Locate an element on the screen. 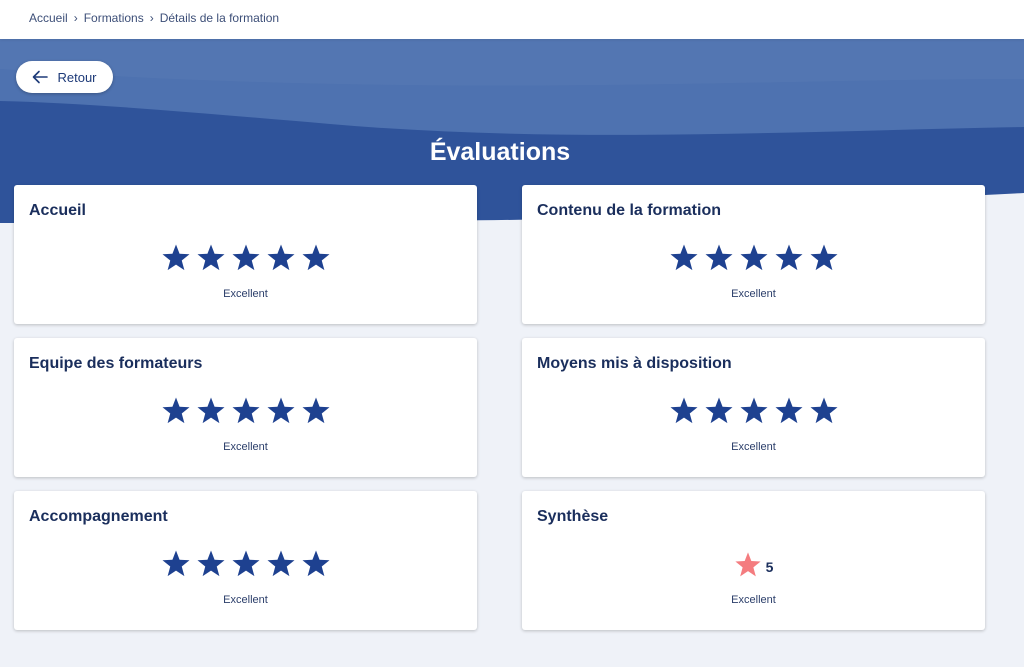  card-title: Accompagnement is located at coordinates (98, 516).